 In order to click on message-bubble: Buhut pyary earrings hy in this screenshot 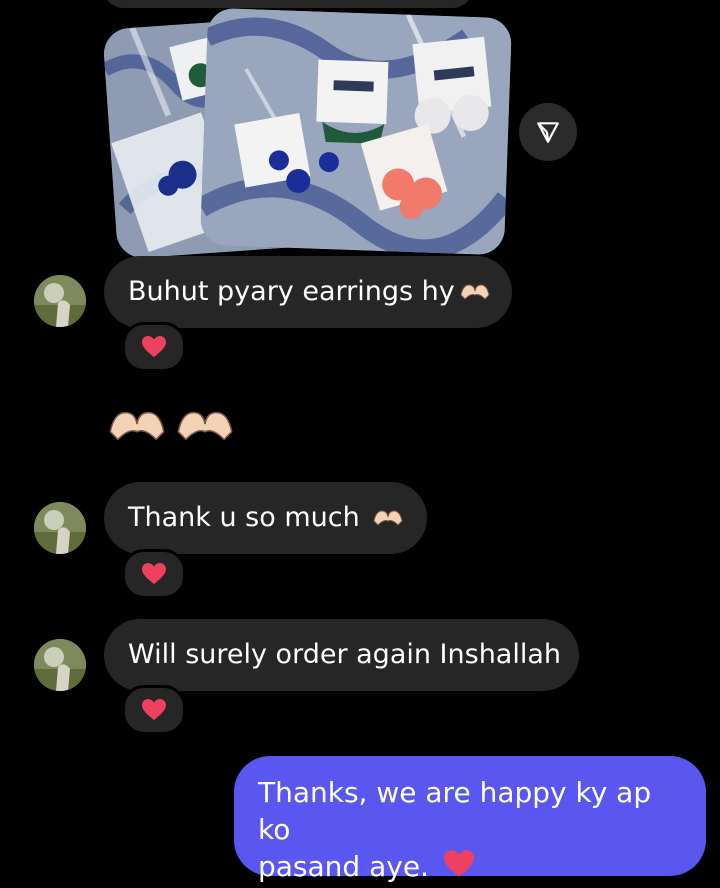, I will do `click(308, 292)`.